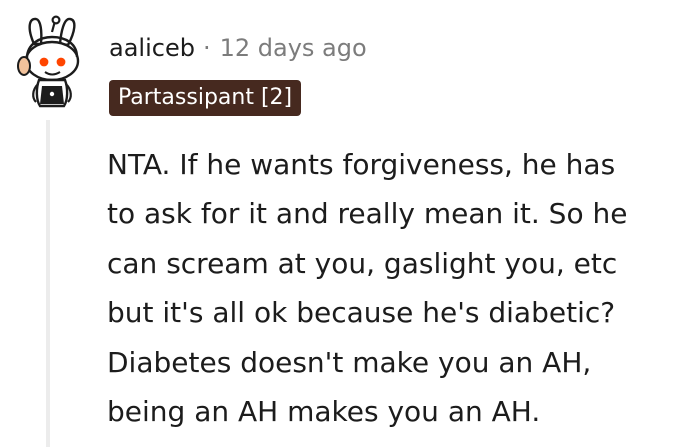  What do you see at coordinates (362, 263) in the screenshot?
I see `comment-body-line: can scream at you, gaslight you, etc` at bounding box center [362, 263].